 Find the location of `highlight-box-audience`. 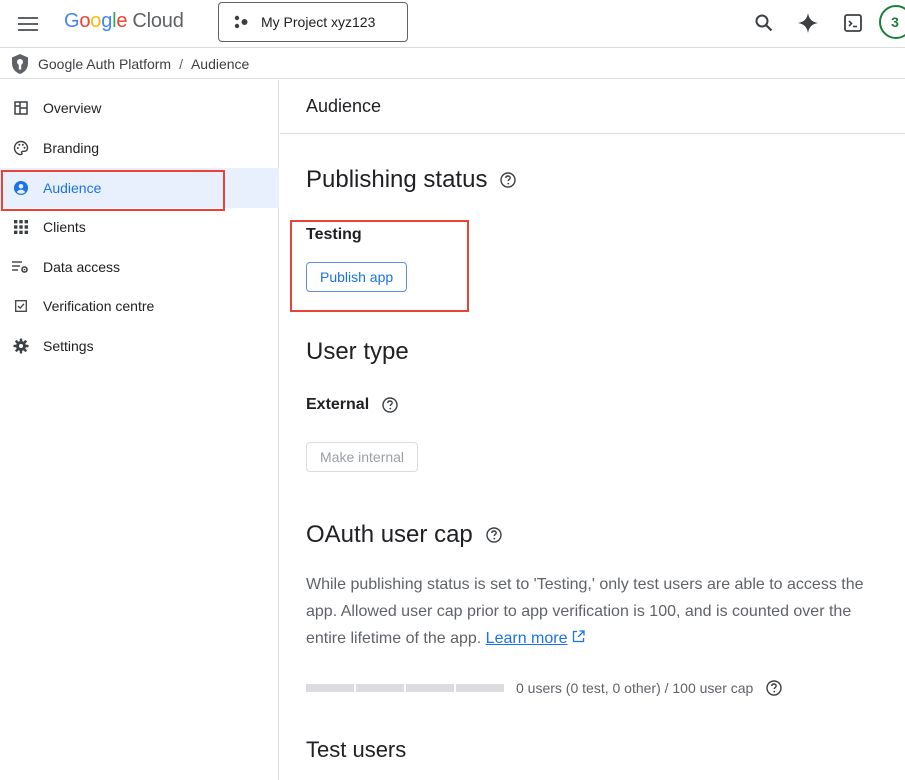

highlight-box-audience is located at coordinates (113, 190).